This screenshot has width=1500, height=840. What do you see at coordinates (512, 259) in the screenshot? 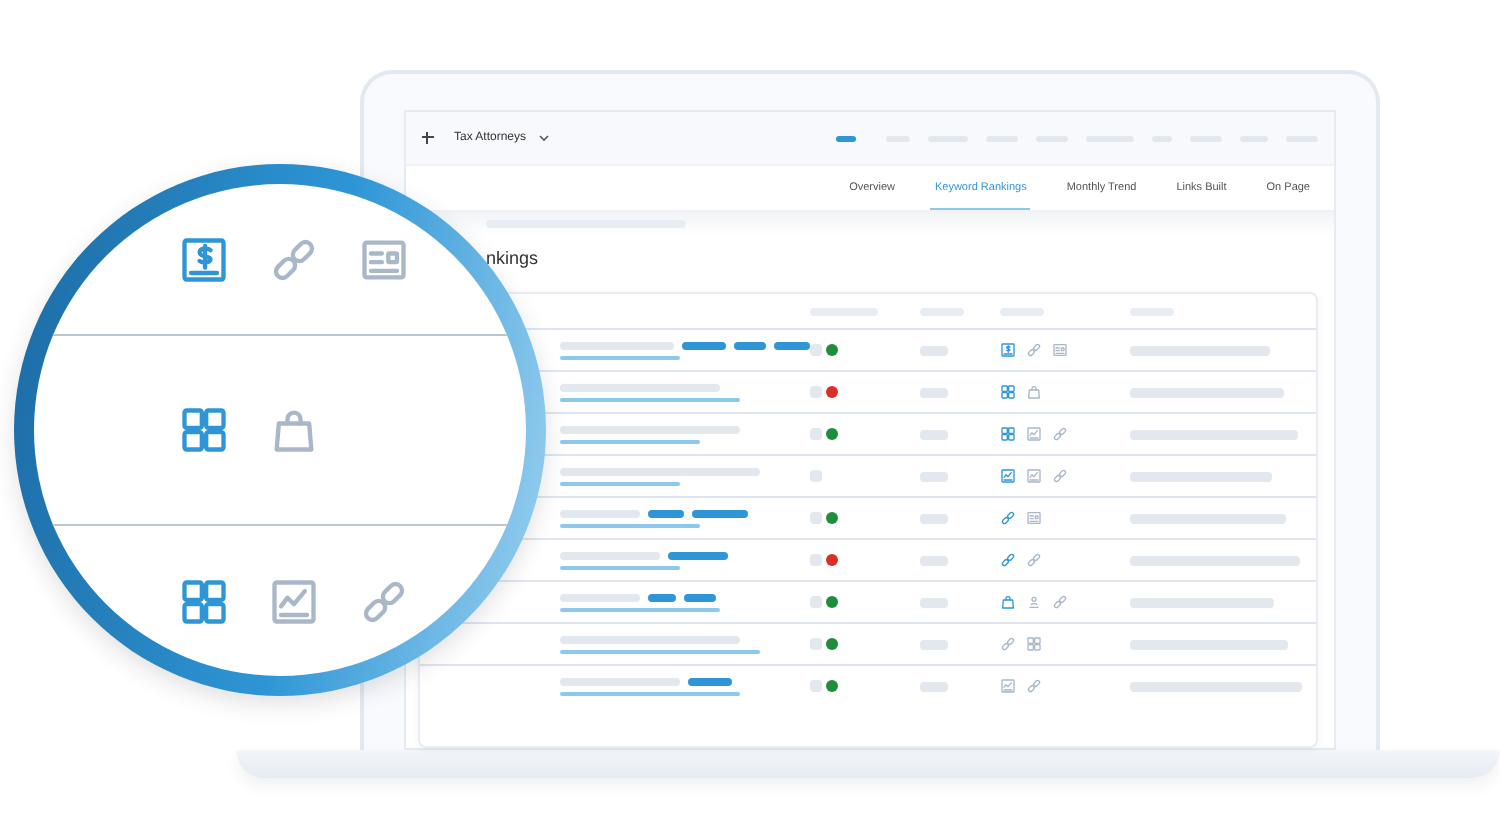
I see `section-title: nkings` at bounding box center [512, 259].